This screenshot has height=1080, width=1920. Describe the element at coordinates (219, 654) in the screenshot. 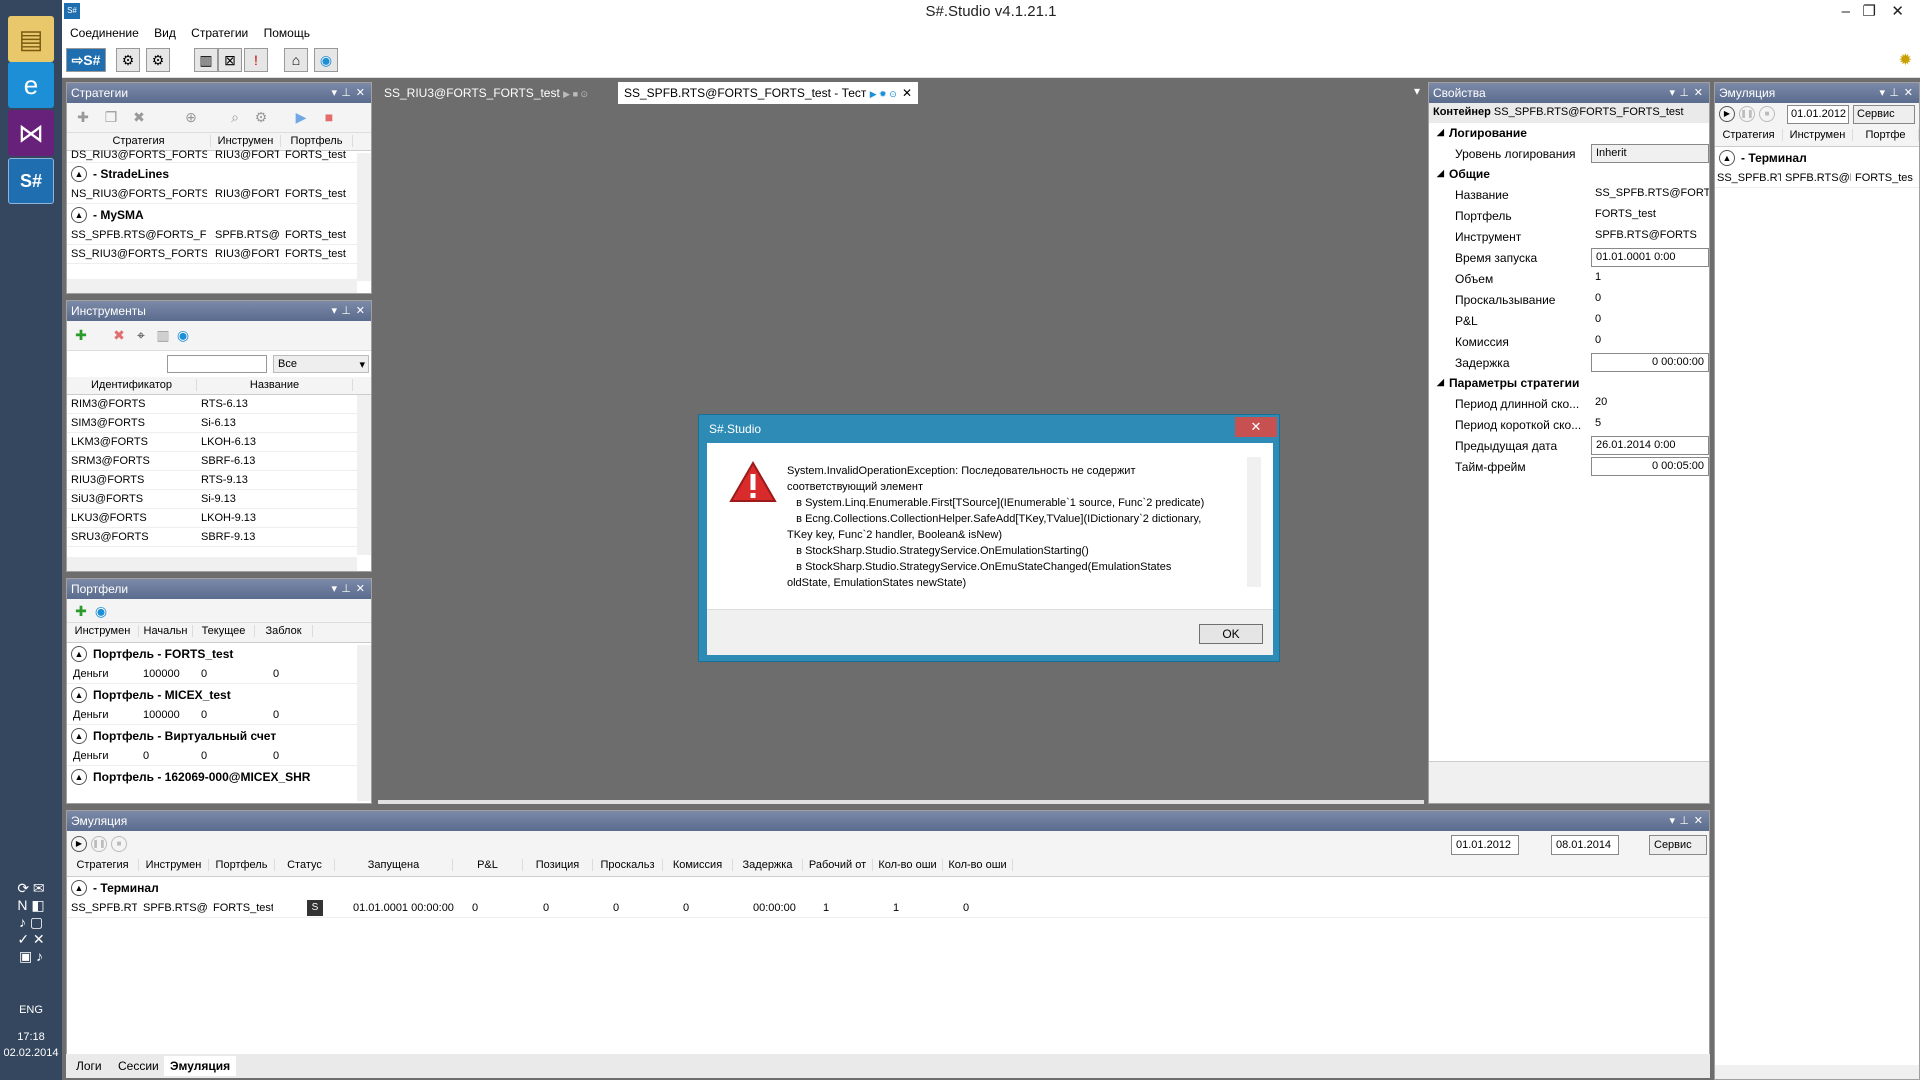

I see `group-header: ▲ Портфель - FORTS_test` at that location.